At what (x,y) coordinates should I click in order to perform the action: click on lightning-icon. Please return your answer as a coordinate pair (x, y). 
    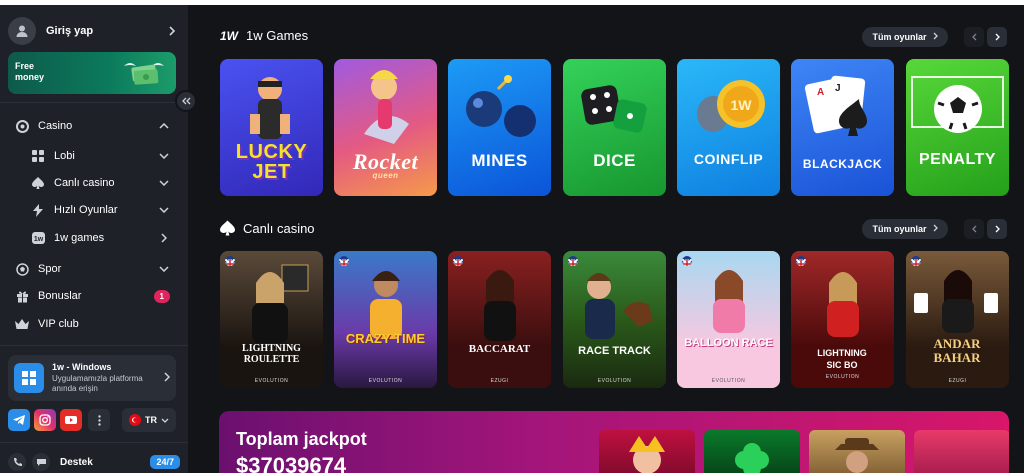
    Looking at the image, I should click on (38, 210).